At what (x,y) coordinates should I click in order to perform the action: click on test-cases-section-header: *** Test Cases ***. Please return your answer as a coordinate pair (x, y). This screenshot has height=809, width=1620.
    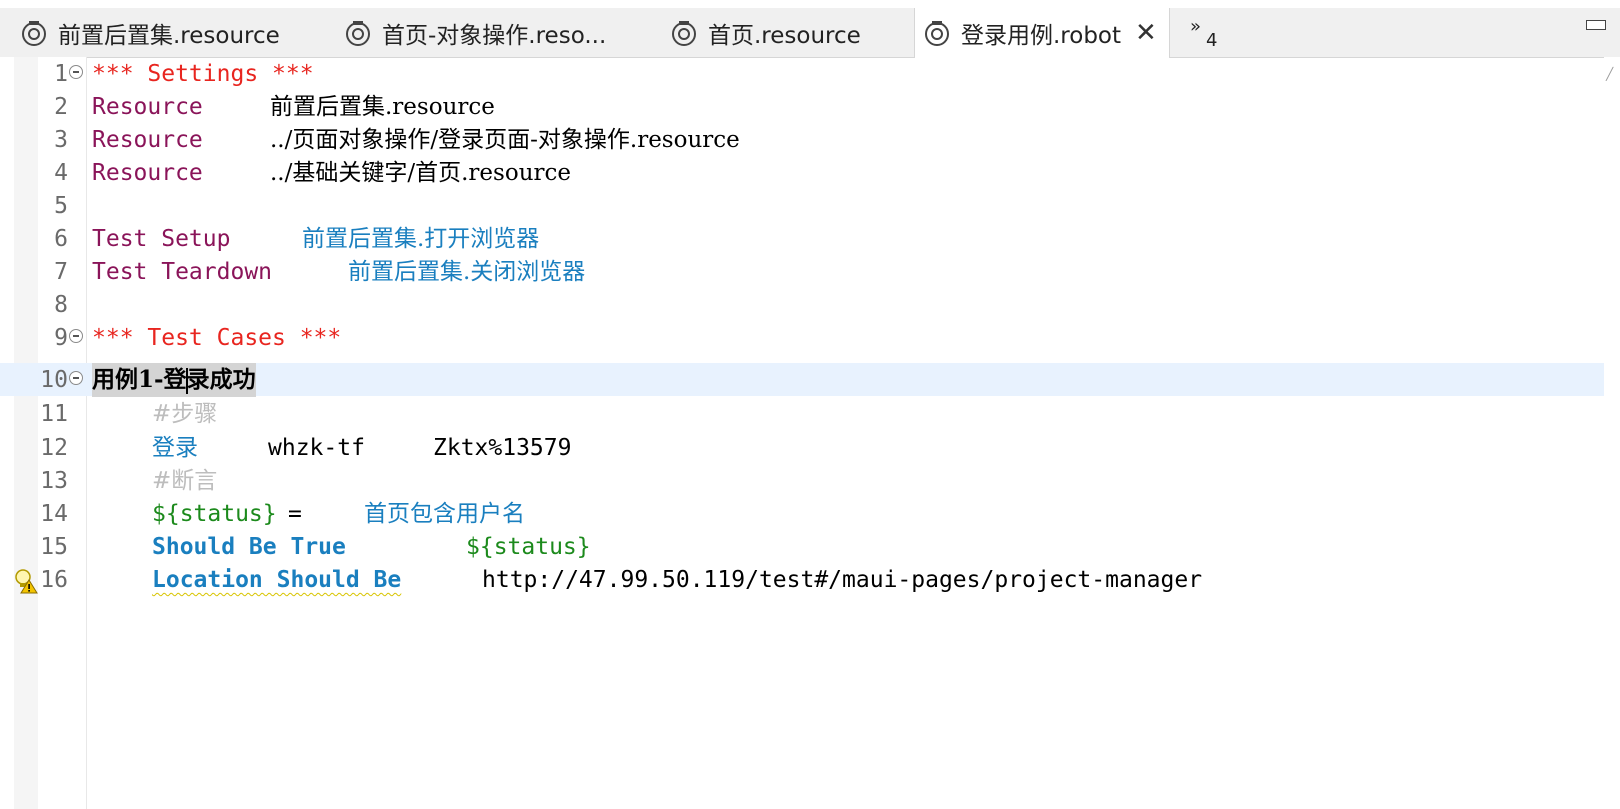
    Looking at the image, I should click on (217, 338).